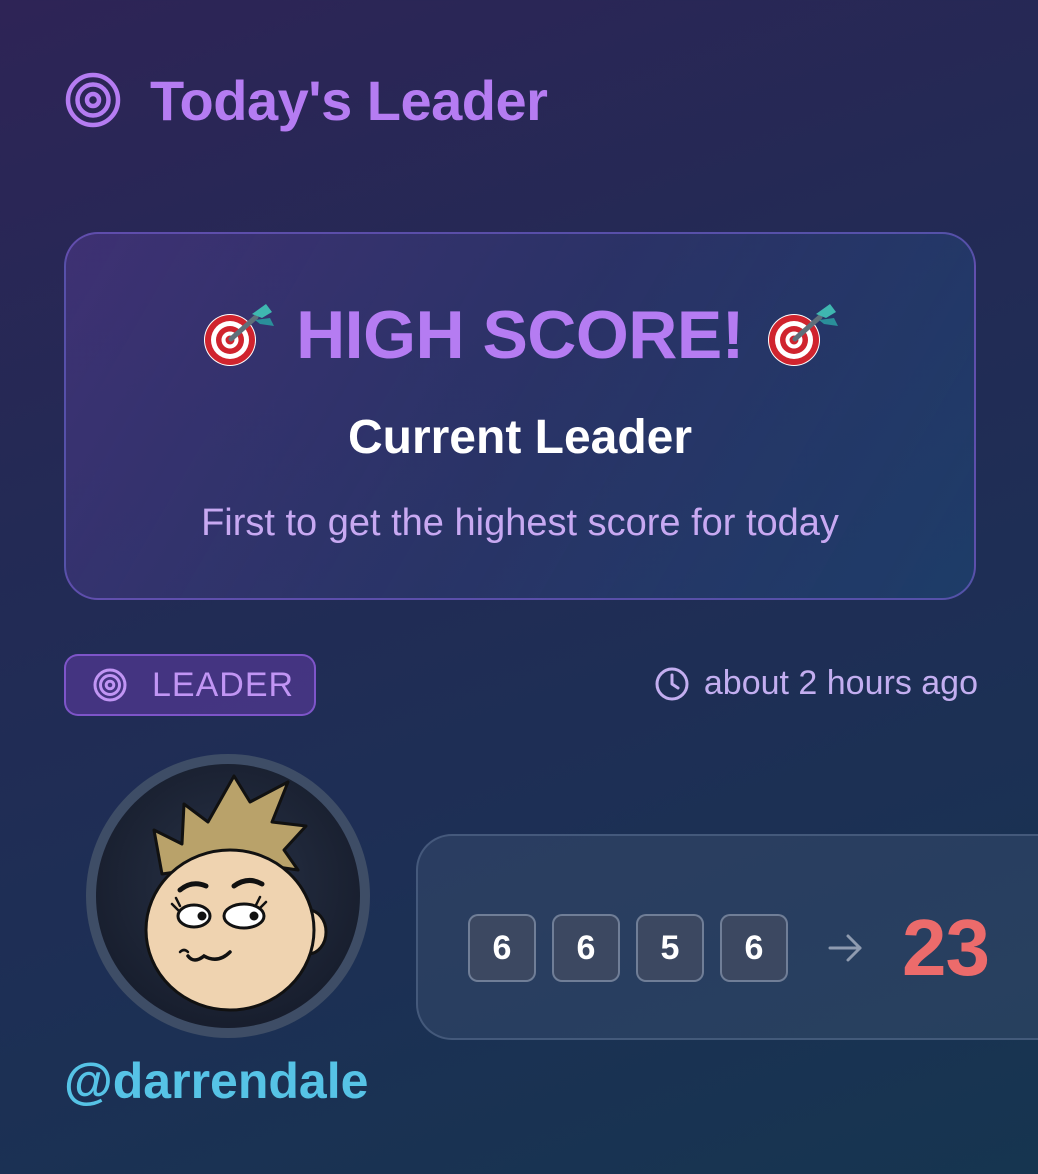 This screenshot has height=1174, width=1038. Describe the element at coordinates (520, 523) in the screenshot. I see `current-leader-description: First to get the highest score for today` at that location.